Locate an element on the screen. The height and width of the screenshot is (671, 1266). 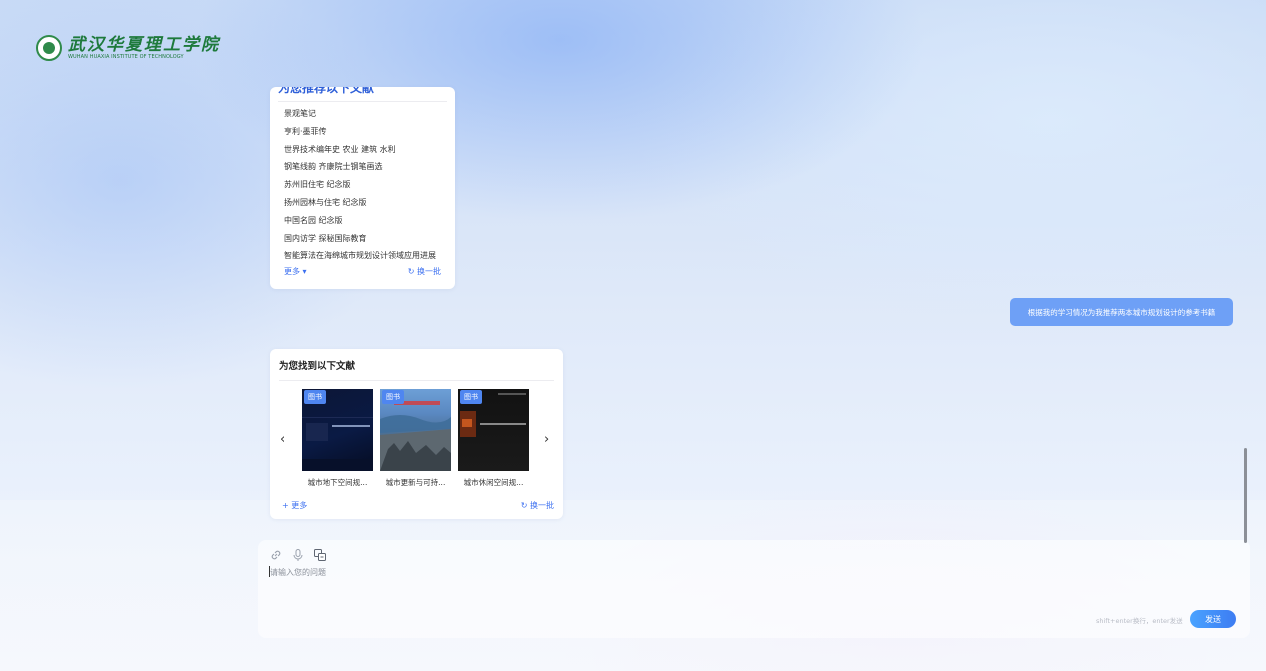
recommend-item: 国内访学 探秘国际教育 is located at coordinates (360, 239).